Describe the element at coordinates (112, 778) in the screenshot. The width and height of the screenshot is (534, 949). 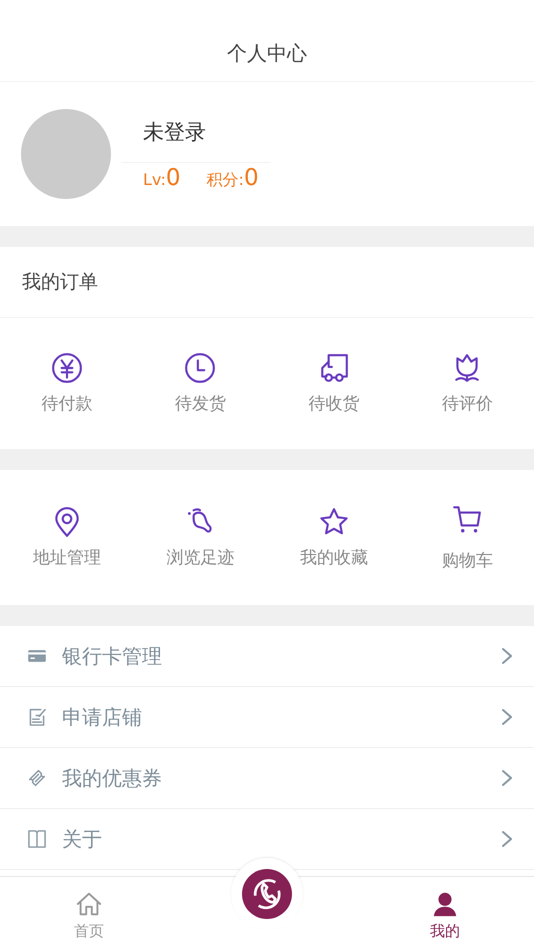
I see `menu-label: 我的优惠券` at that location.